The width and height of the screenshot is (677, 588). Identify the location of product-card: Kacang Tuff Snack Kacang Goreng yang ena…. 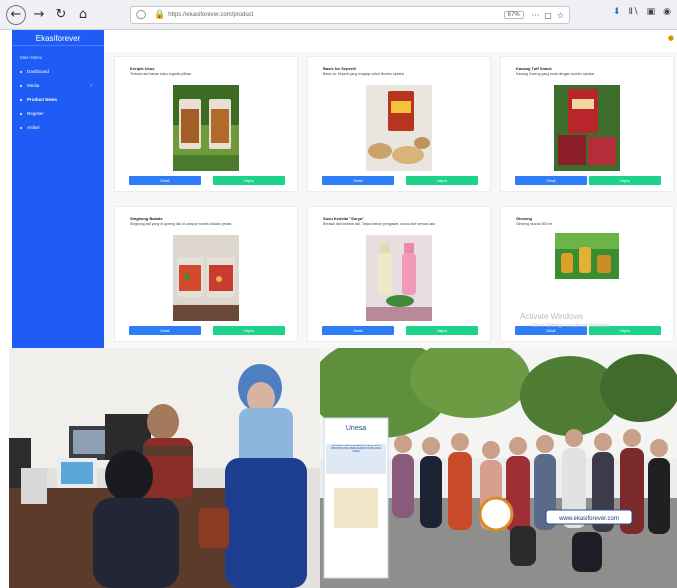
(587, 124).